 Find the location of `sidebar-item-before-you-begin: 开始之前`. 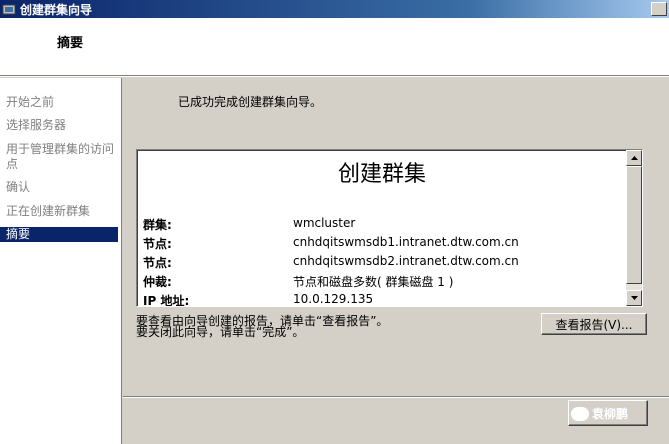

sidebar-item-before-you-begin: 开始之前 is located at coordinates (59, 102).